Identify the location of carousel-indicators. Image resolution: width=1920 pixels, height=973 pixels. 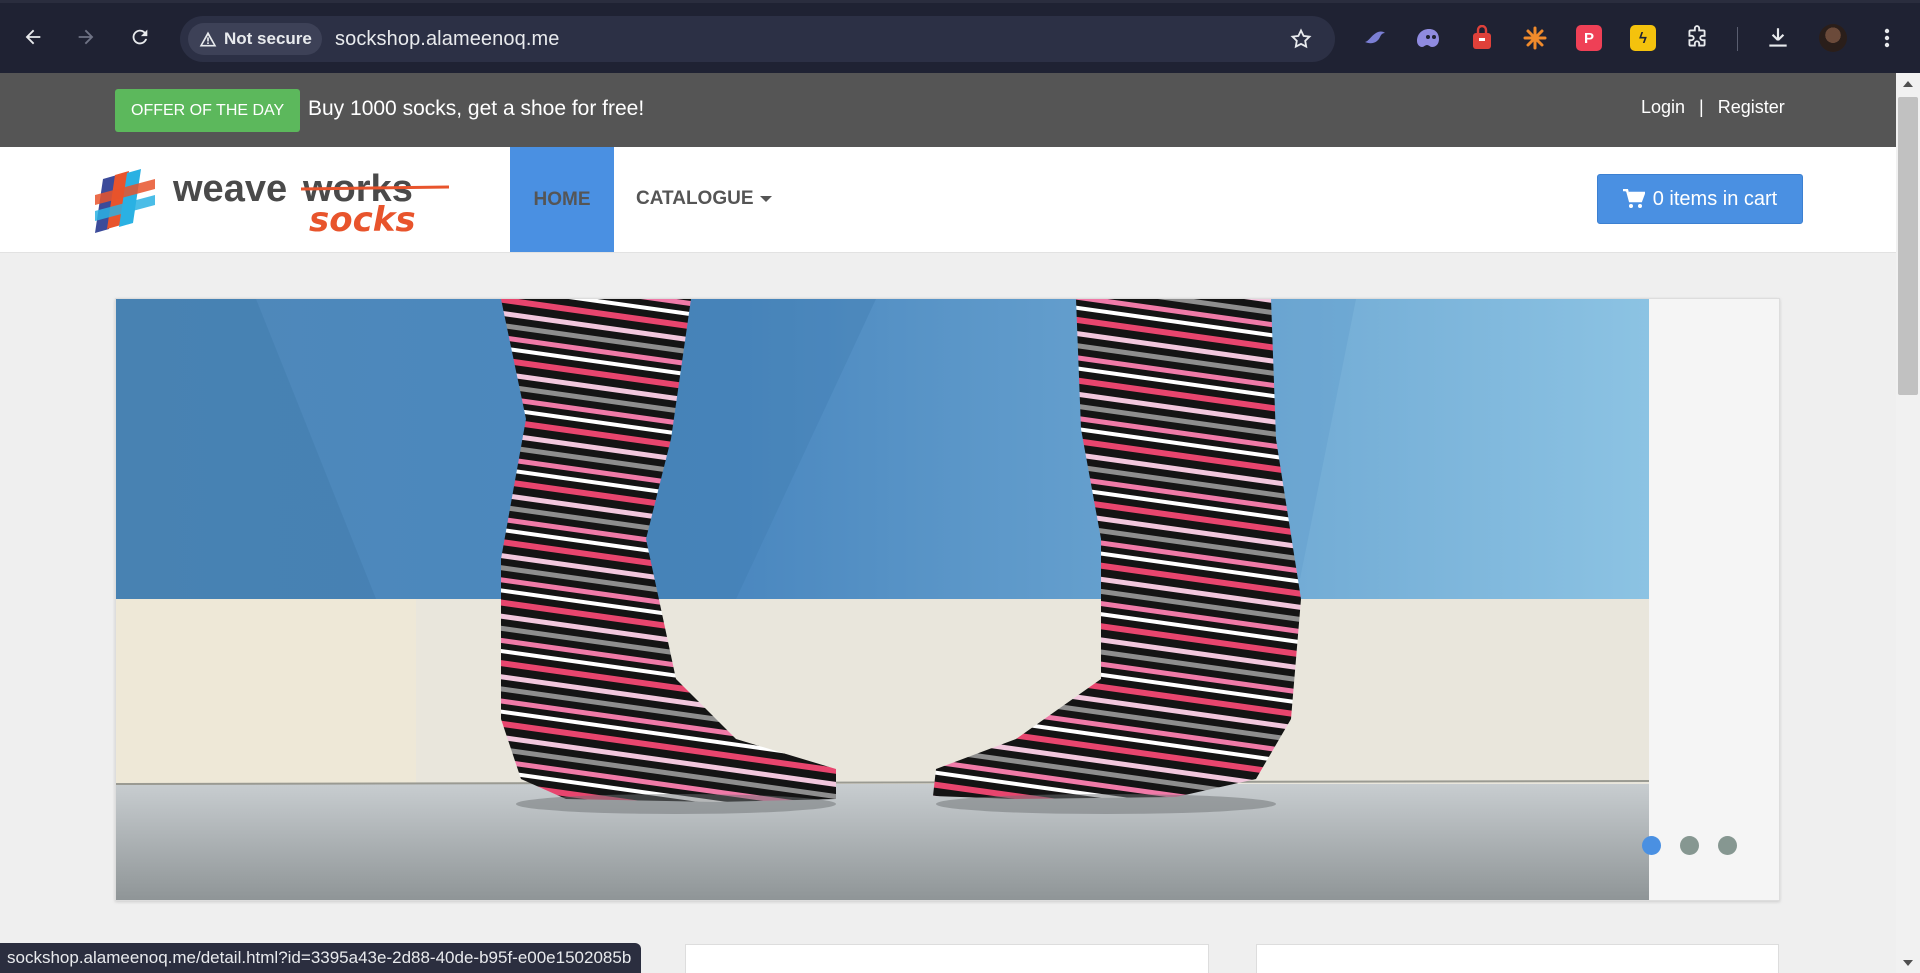
(1689, 845).